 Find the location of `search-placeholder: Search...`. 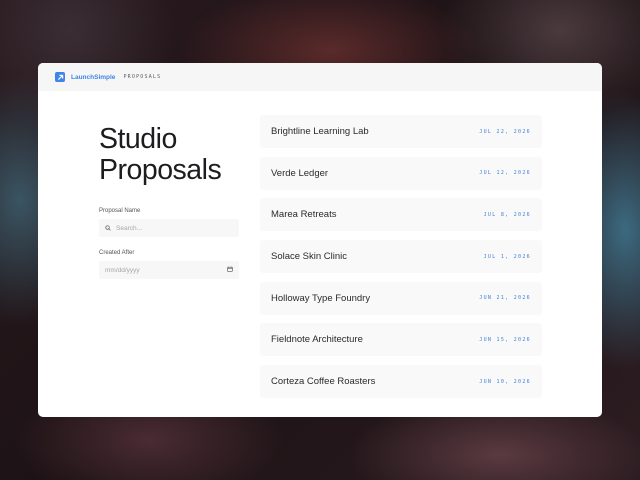

search-placeholder: Search... is located at coordinates (129, 228).